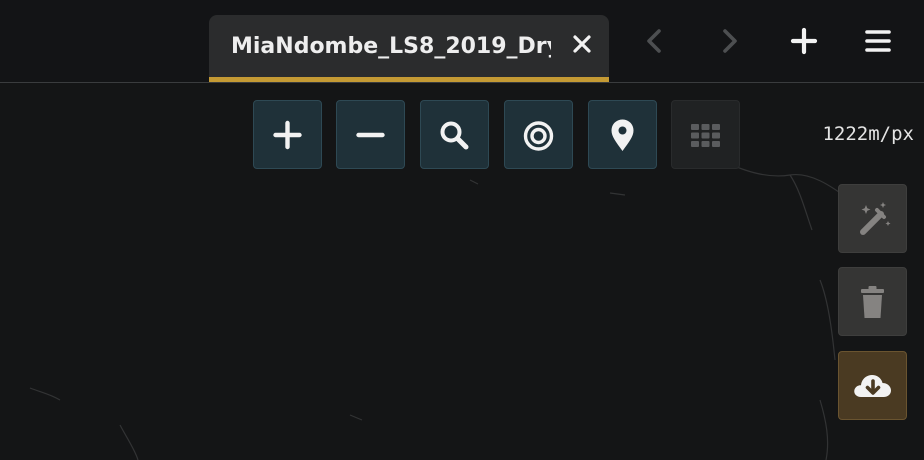 The image size is (924, 460). Describe the element at coordinates (868, 134) in the screenshot. I see `map-scale-label: 1222m/px` at that location.